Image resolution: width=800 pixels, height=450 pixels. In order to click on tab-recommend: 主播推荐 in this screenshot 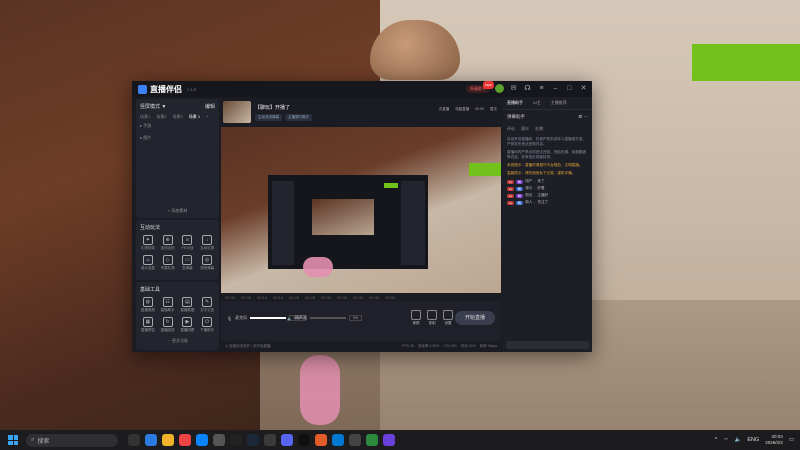, I will do `click(559, 103)`.